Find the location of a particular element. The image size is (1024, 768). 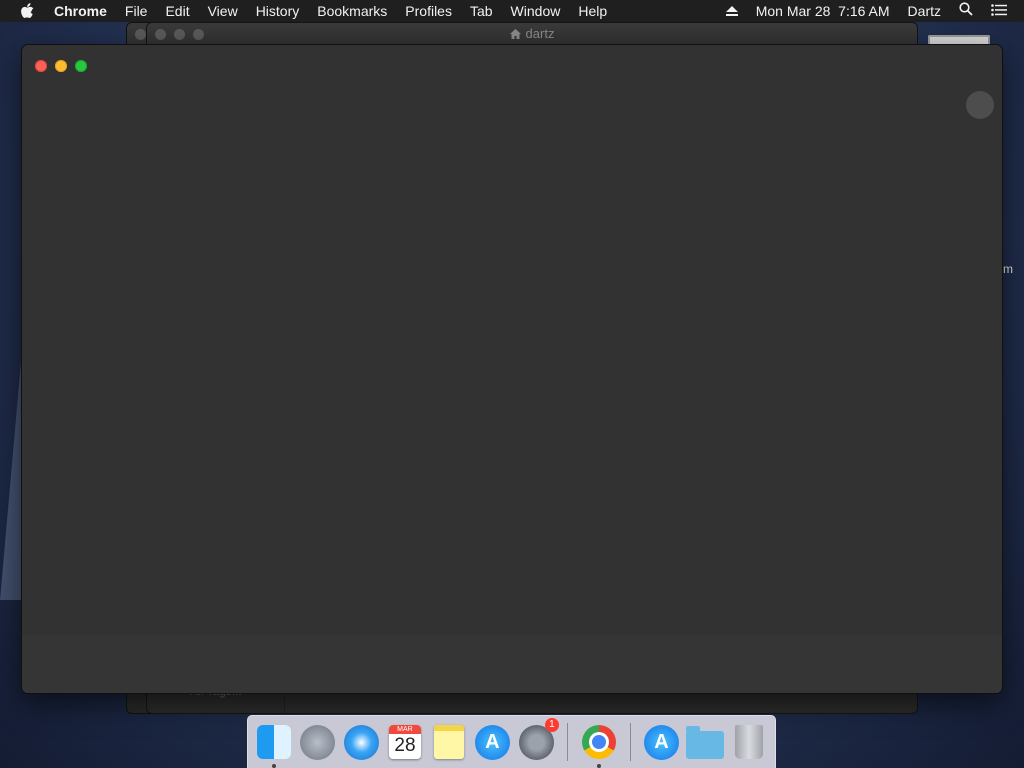

background-window-title: dartz is located at coordinates (532, 34).